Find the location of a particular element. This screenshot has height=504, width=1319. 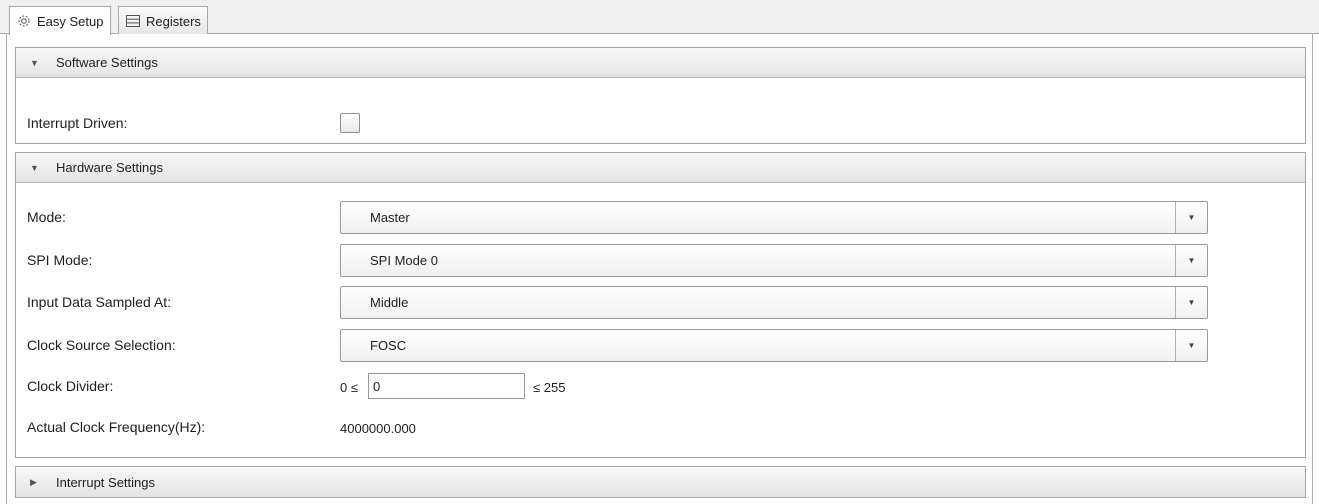

hardware-settings-header: ▼ Hardware Settings is located at coordinates (660, 168).